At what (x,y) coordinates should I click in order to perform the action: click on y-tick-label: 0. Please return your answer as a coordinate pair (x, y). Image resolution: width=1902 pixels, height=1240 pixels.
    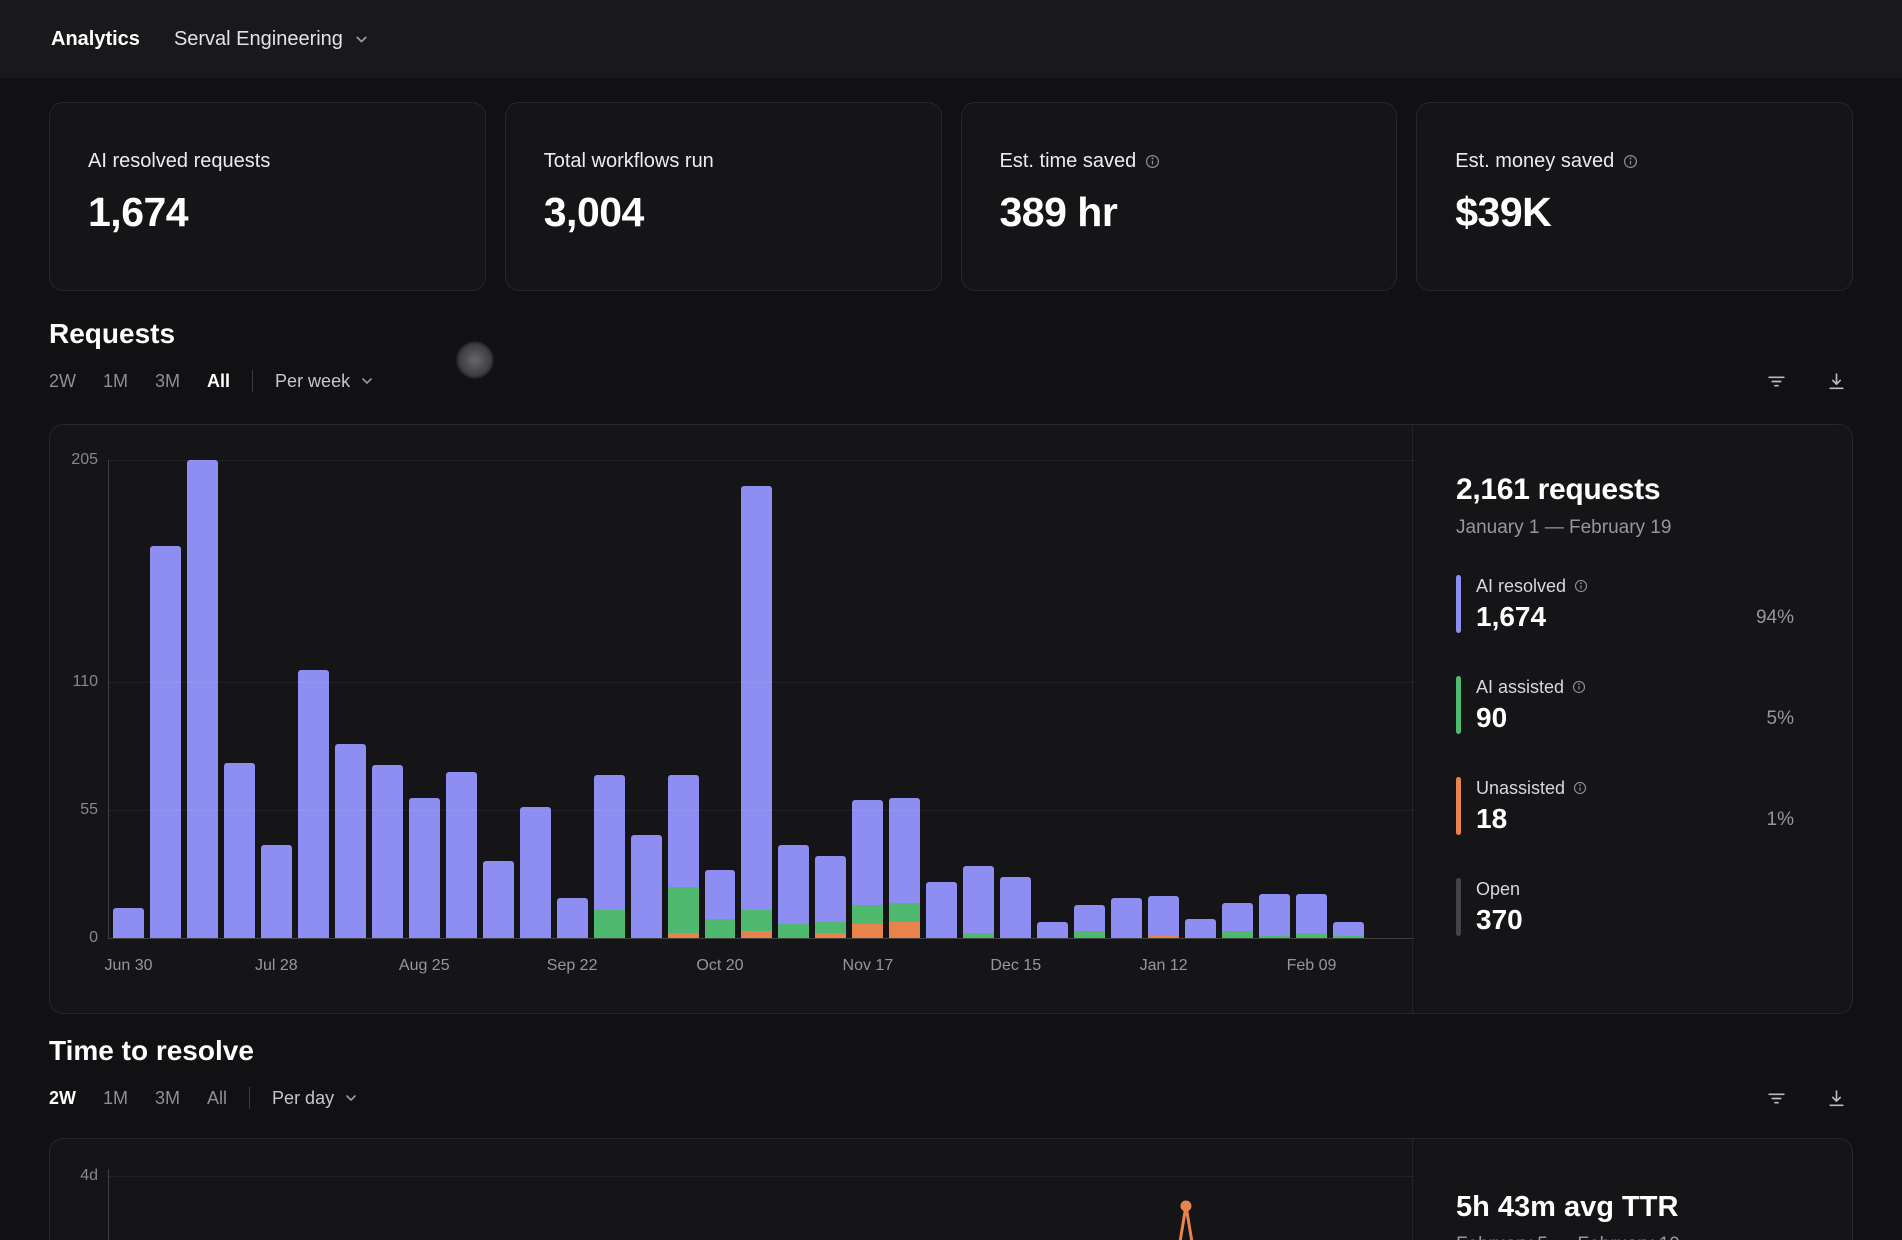
    Looking at the image, I should click on (93, 937).